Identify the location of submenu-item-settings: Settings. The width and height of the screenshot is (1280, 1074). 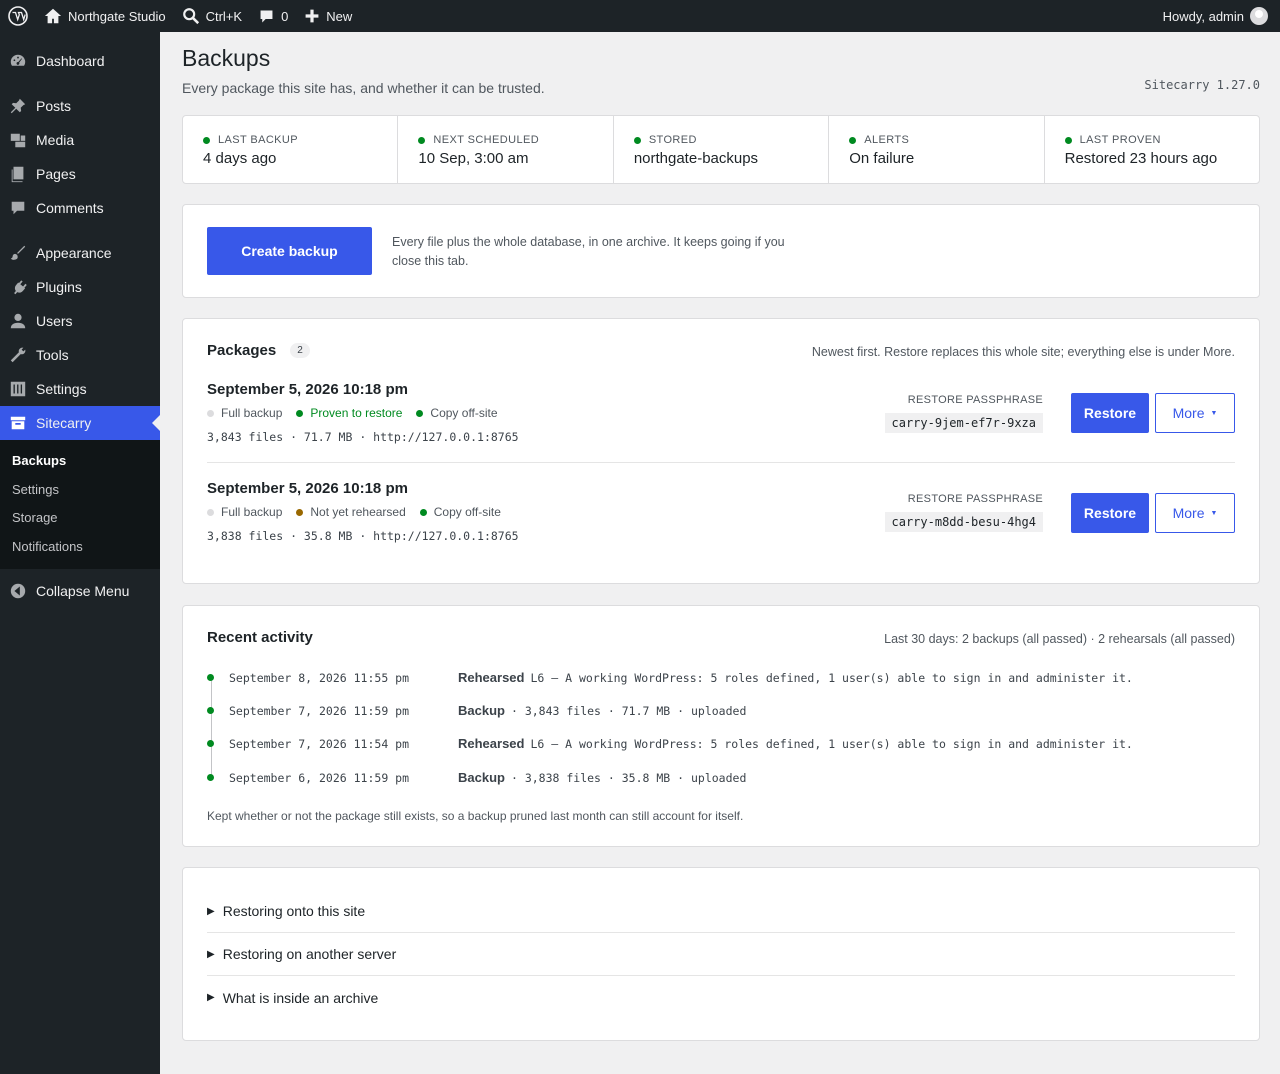
(80, 490).